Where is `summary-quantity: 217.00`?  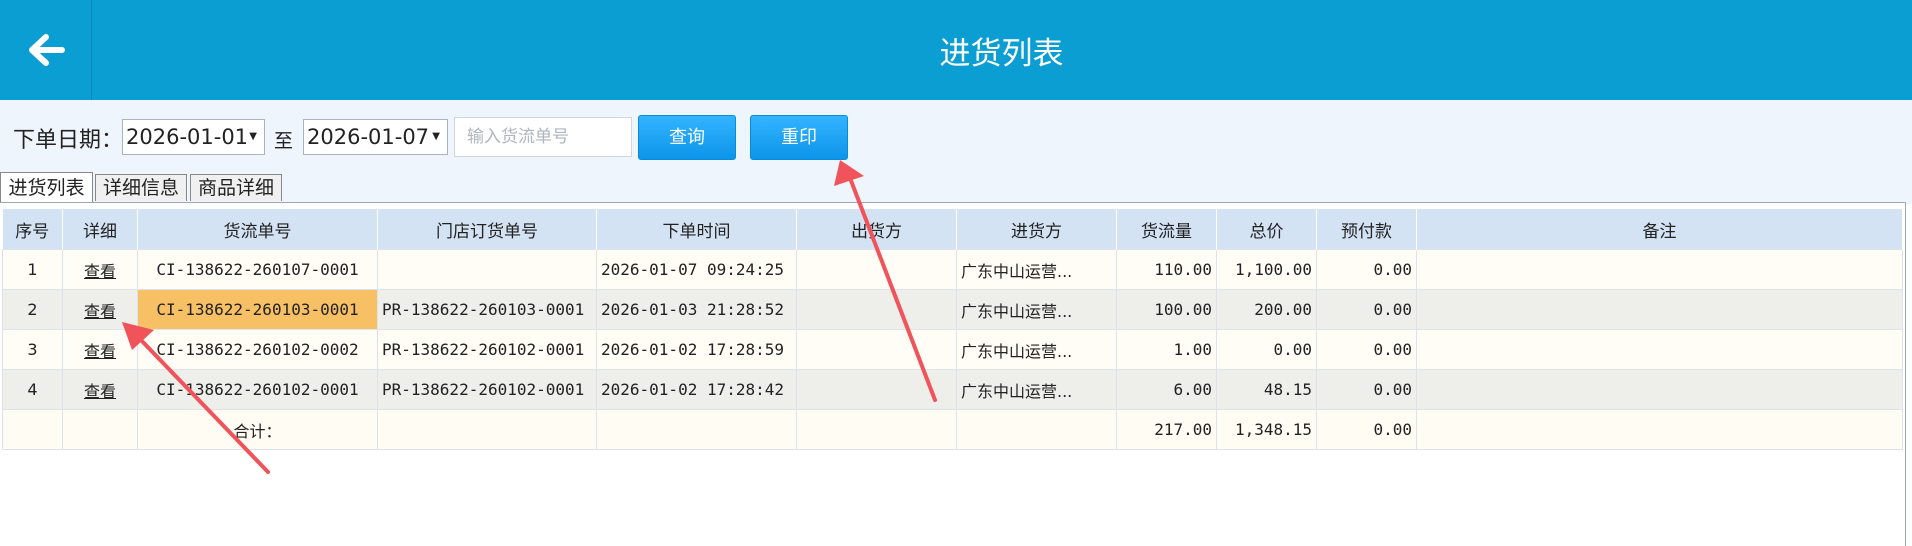
summary-quantity: 217.00 is located at coordinates (1166, 429).